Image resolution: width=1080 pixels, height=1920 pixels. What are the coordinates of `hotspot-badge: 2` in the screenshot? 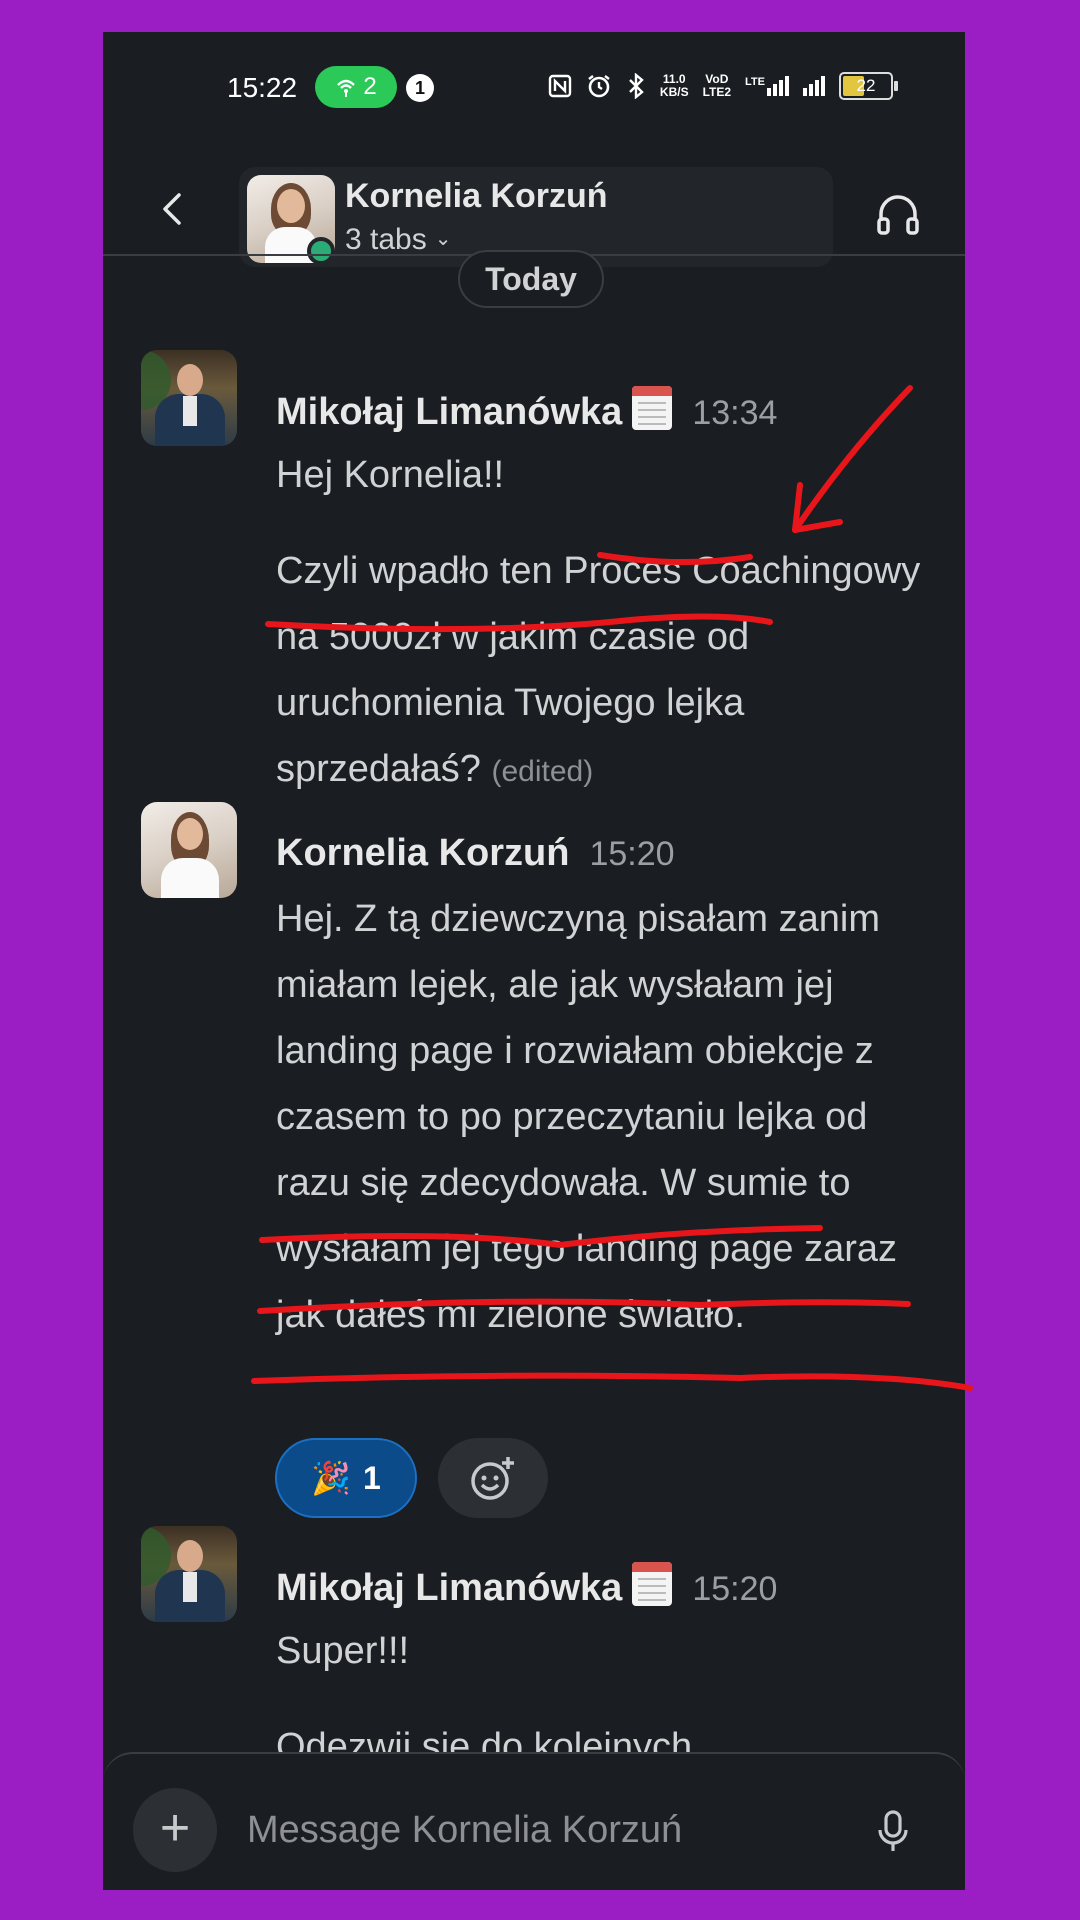 It's located at (356, 87).